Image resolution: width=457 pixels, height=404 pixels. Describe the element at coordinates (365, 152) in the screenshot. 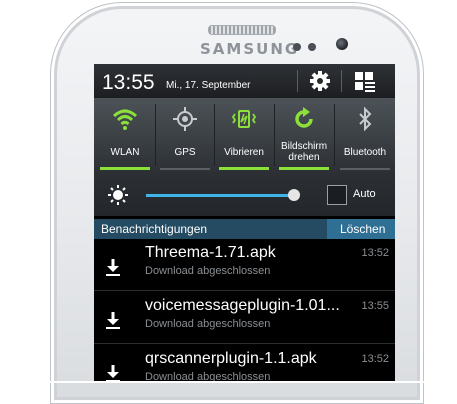

I see `toggle-label: Bluetooth` at that location.